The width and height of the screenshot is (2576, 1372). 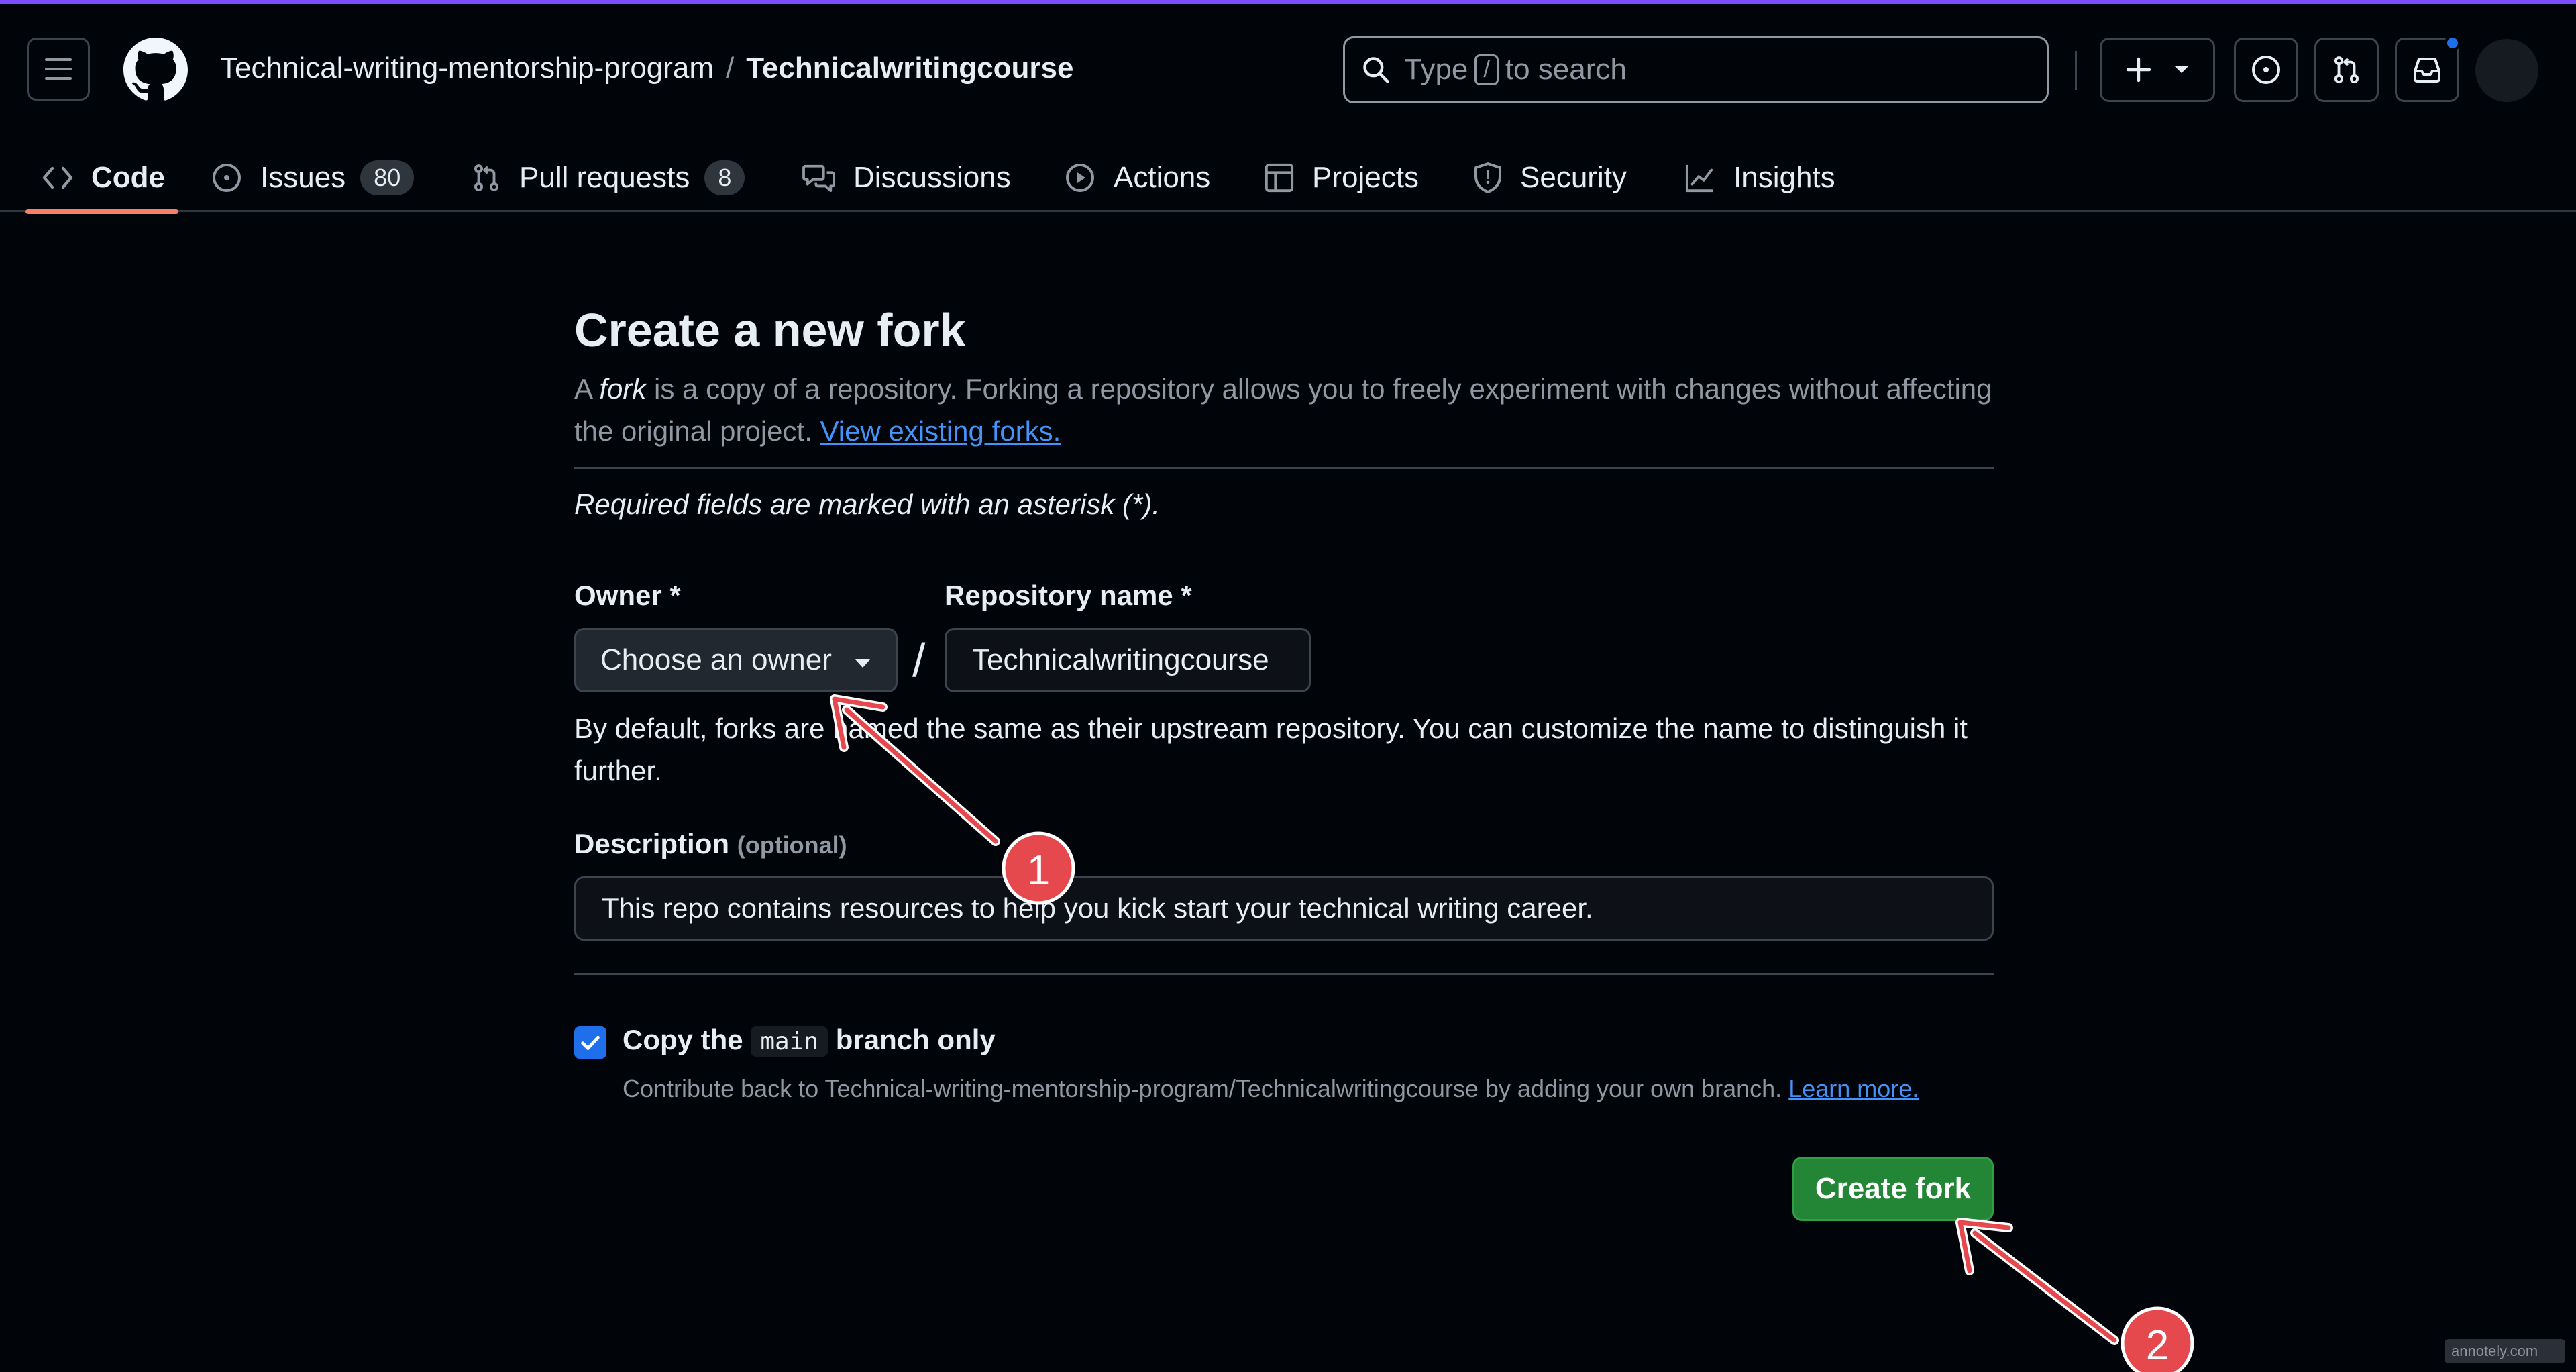 I want to click on copy-branch-label: Copy the main branch only, so click(x=809, y=1040).